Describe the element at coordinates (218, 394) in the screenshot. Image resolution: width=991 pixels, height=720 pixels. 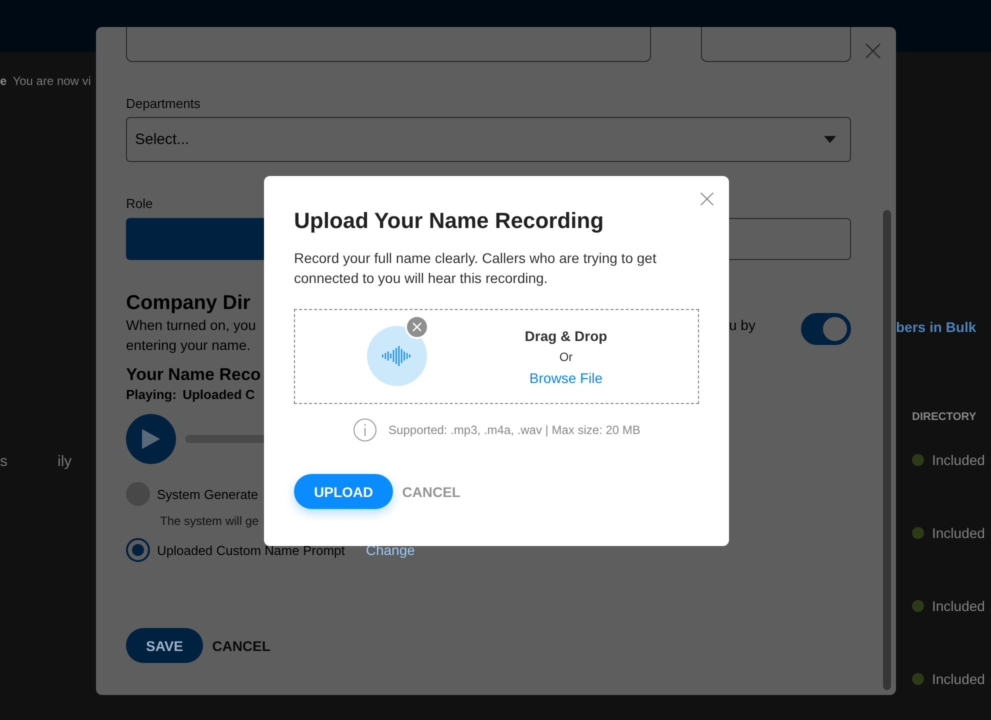
I see `playing-value: Uploaded C` at that location.